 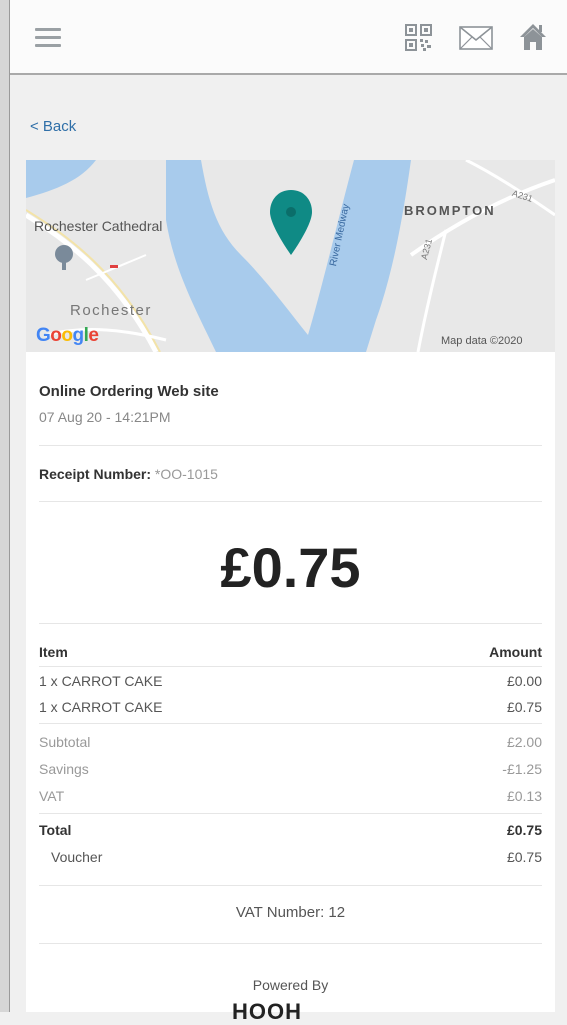 What do you see at coordinates (267, 1012) in the screenshot?
I see `brand-logo: HOOH` at bounding box center [267, 1012].